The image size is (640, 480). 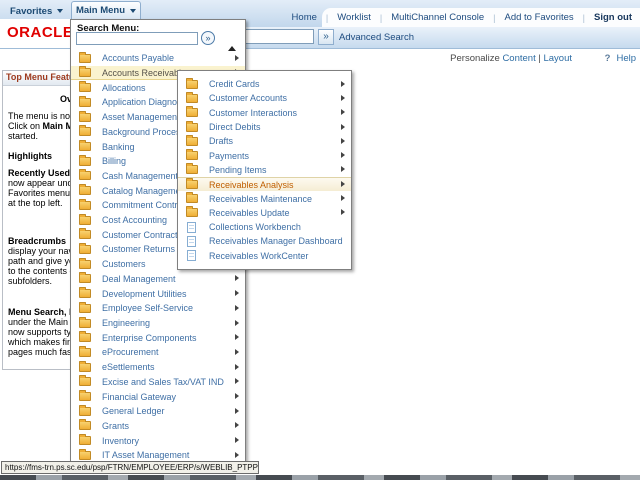 I want to click on menu-item-label: Customer Returns, so click(x=139, y=249).